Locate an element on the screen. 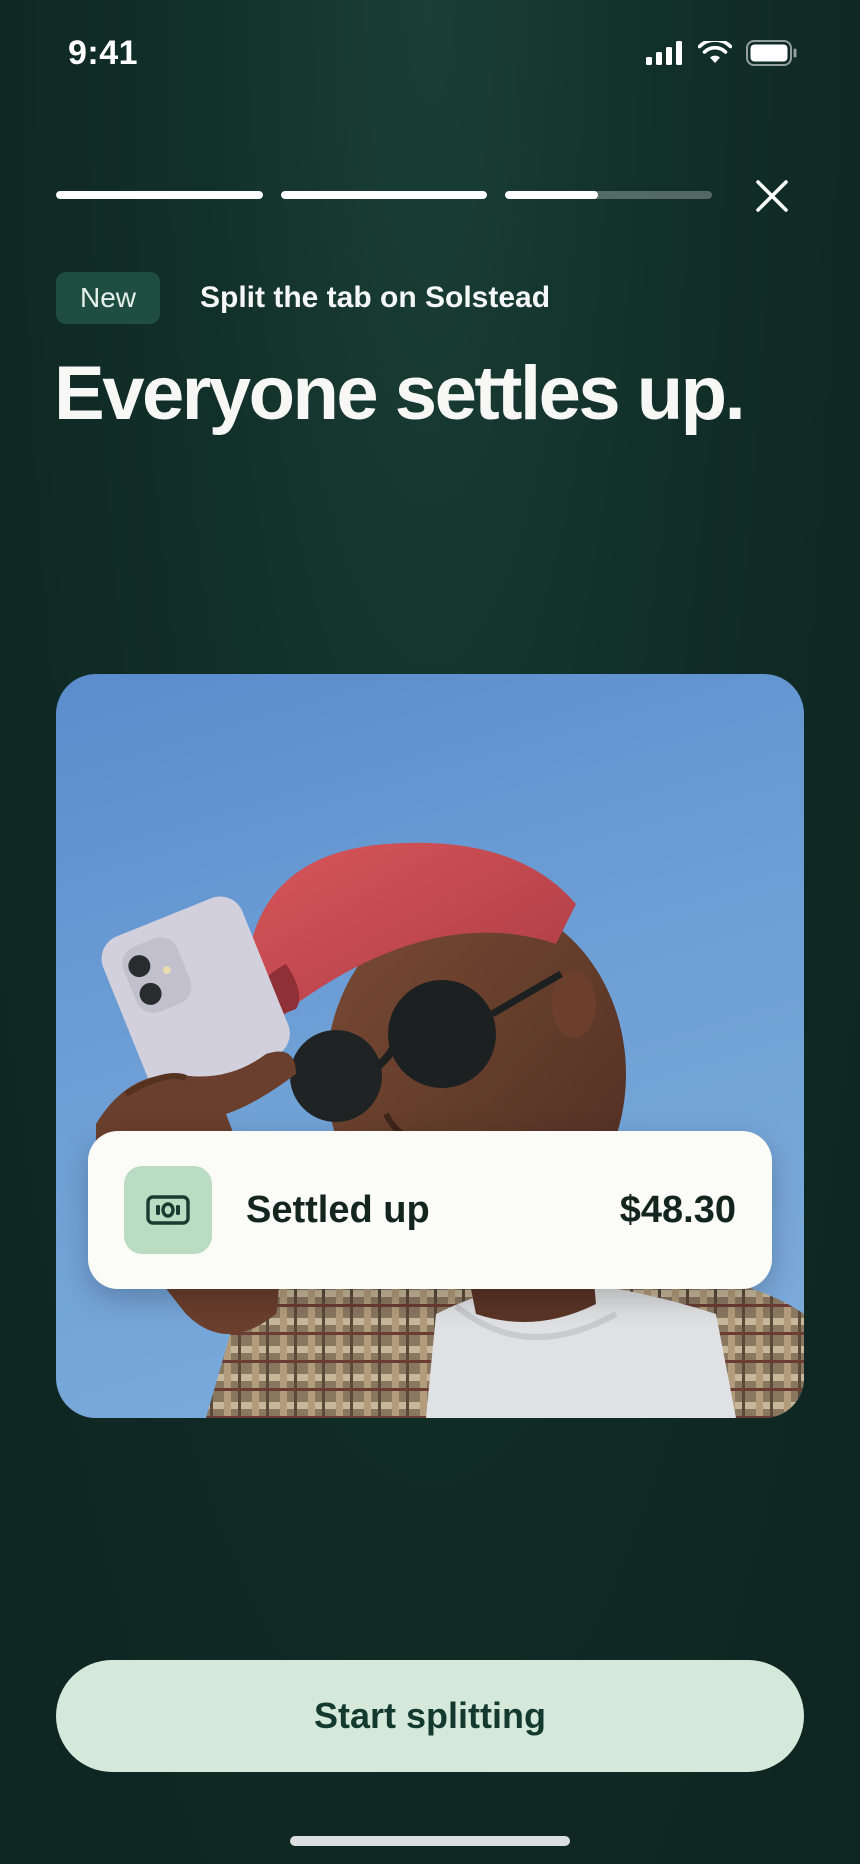 The image size is (860, 1864). close-button is located at coordinates (772, 196).